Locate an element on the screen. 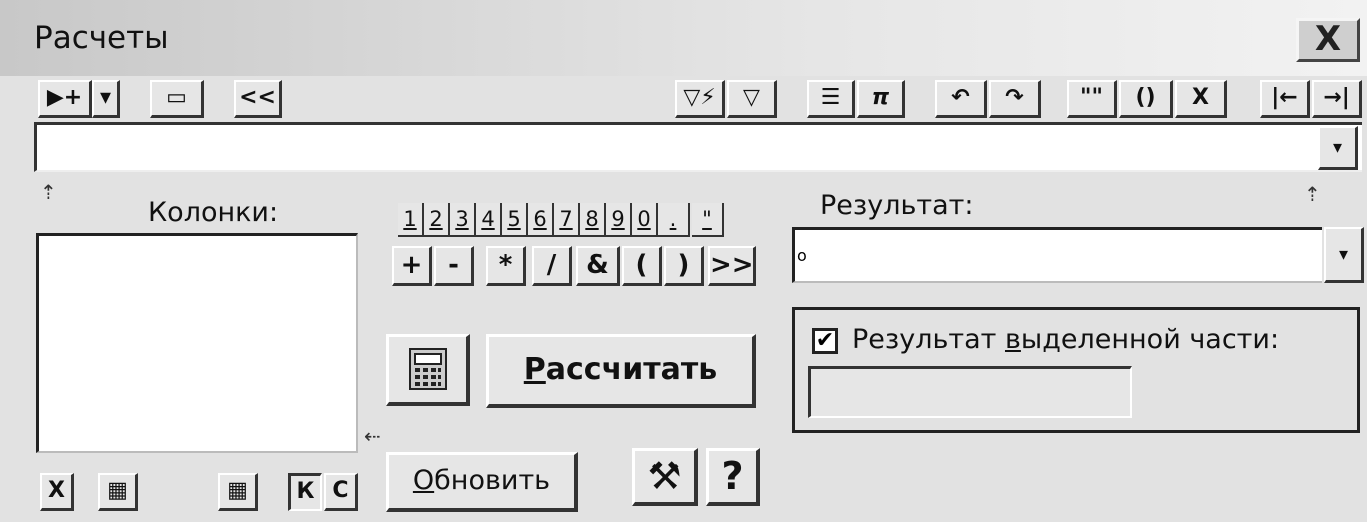 The height and width of the screenshot is (522, 1367). pi-icon: π is located at coordinates (881, 99).